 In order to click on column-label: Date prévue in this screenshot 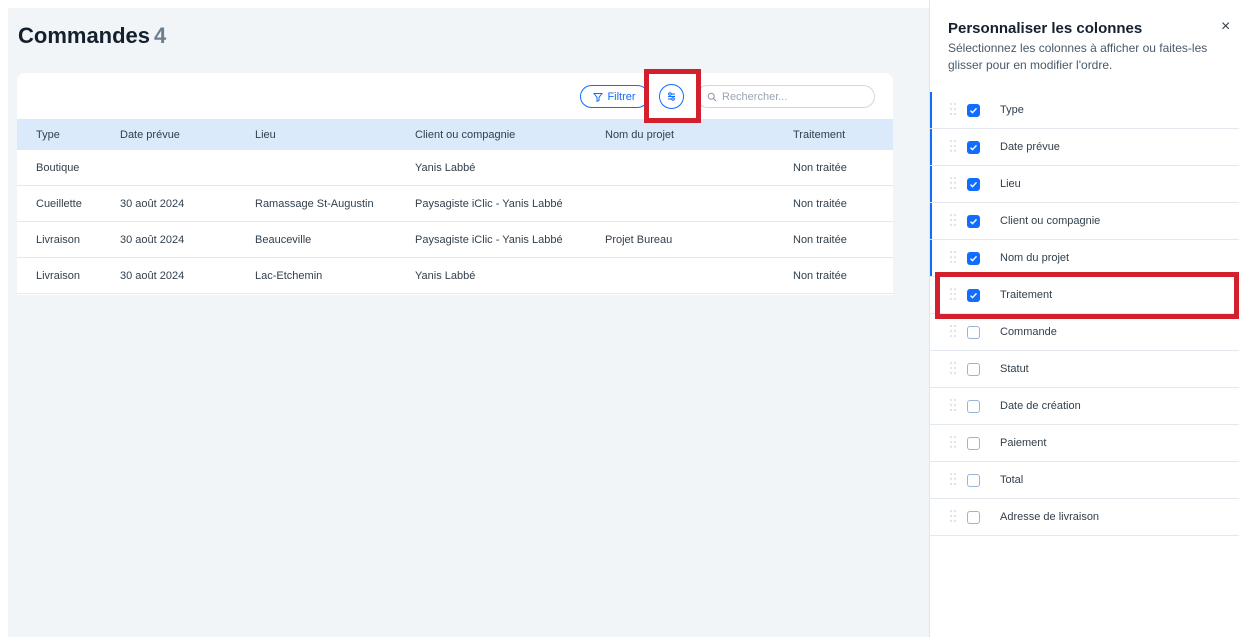, I will do `click(1030, 147)`.